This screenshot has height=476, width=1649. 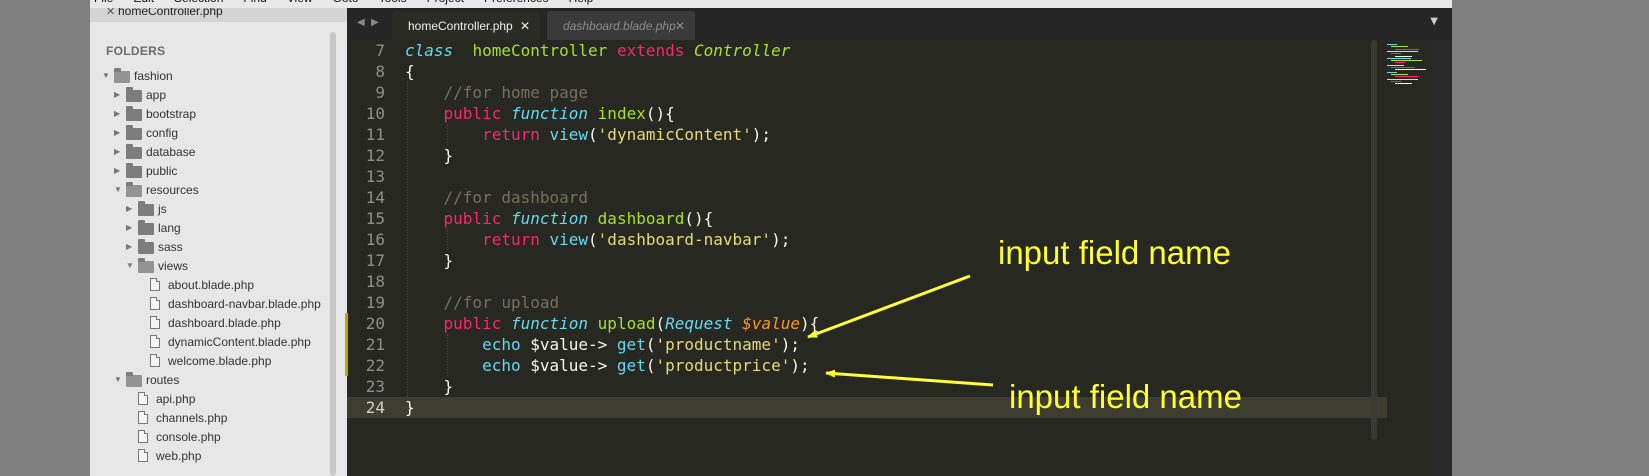 What do you see at coordinates (909, 378) in the screenshot?
I see `arrow-to-productprice` at bounding box center [909, 378].